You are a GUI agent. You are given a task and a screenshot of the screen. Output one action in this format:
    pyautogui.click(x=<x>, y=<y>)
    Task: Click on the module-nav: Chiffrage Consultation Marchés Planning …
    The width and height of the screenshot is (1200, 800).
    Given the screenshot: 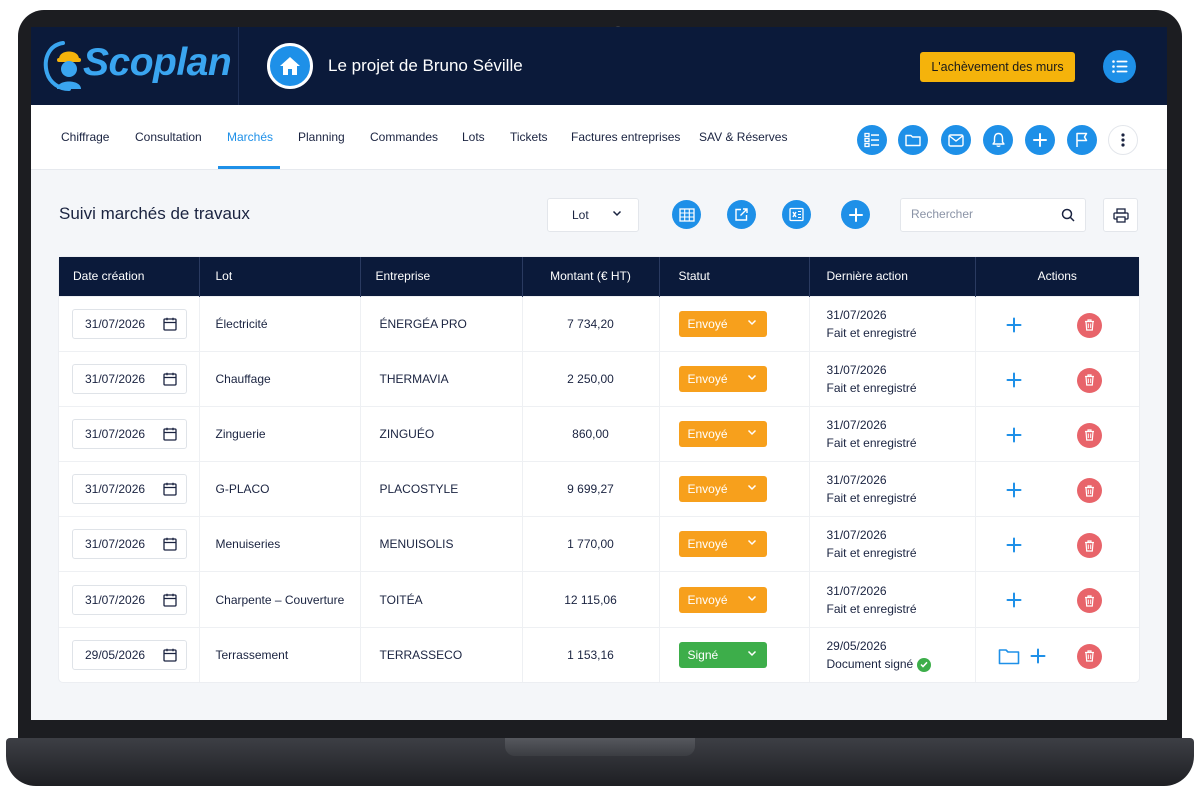 What is the action you would take?
    pyautogui.click(x=599, y=137)
    